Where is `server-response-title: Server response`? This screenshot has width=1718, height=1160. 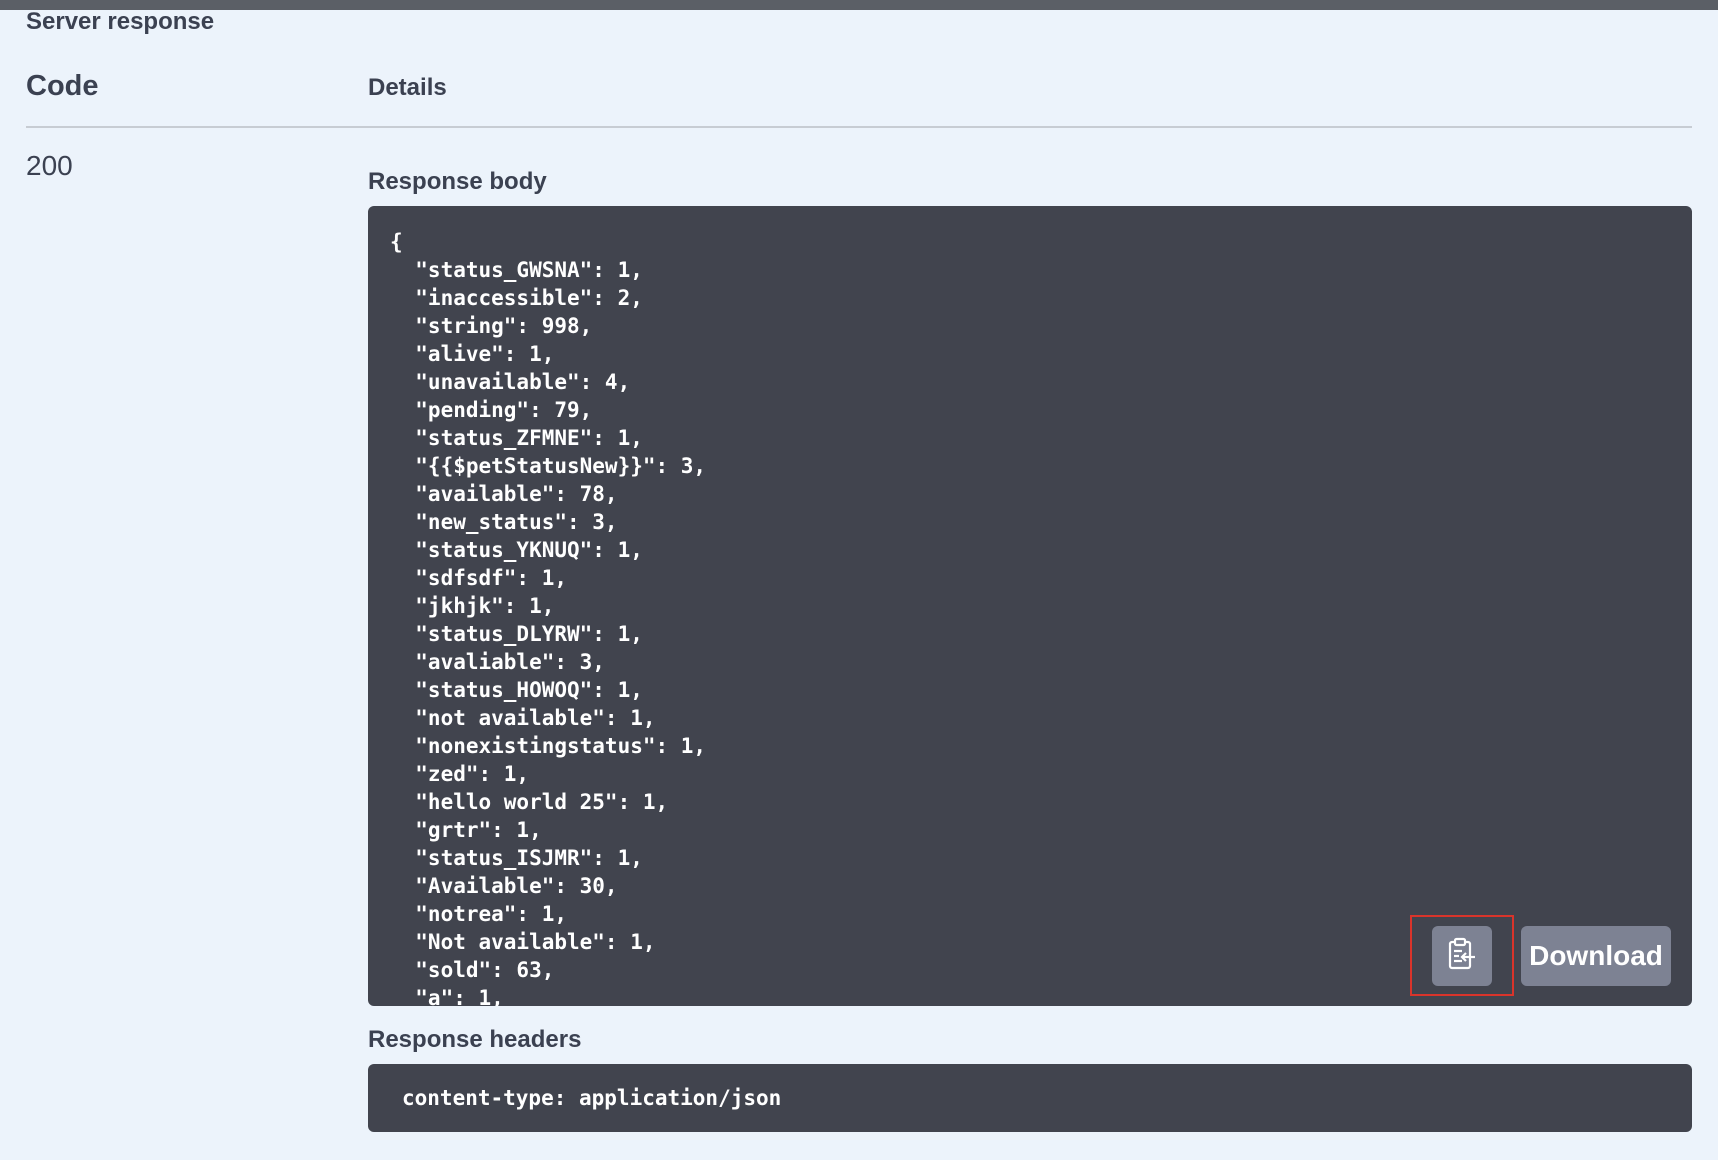 server-response-title: Server response is located at coordinates (120, 21).